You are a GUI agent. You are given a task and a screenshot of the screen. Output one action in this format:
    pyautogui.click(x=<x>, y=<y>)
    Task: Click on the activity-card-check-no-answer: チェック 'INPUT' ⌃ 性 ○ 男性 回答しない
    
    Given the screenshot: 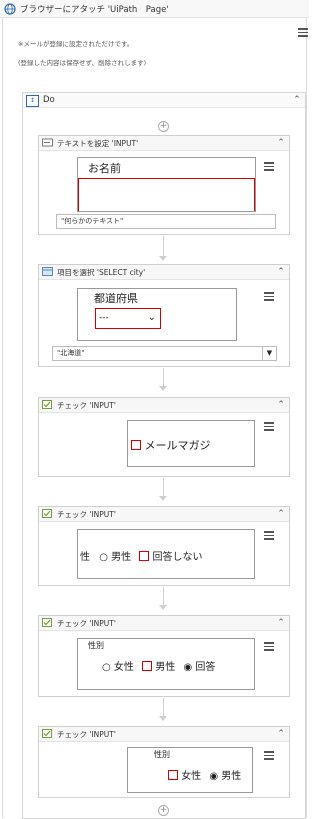 What is the action you would take?
    pyautogui.click(x=164, y=546)
    